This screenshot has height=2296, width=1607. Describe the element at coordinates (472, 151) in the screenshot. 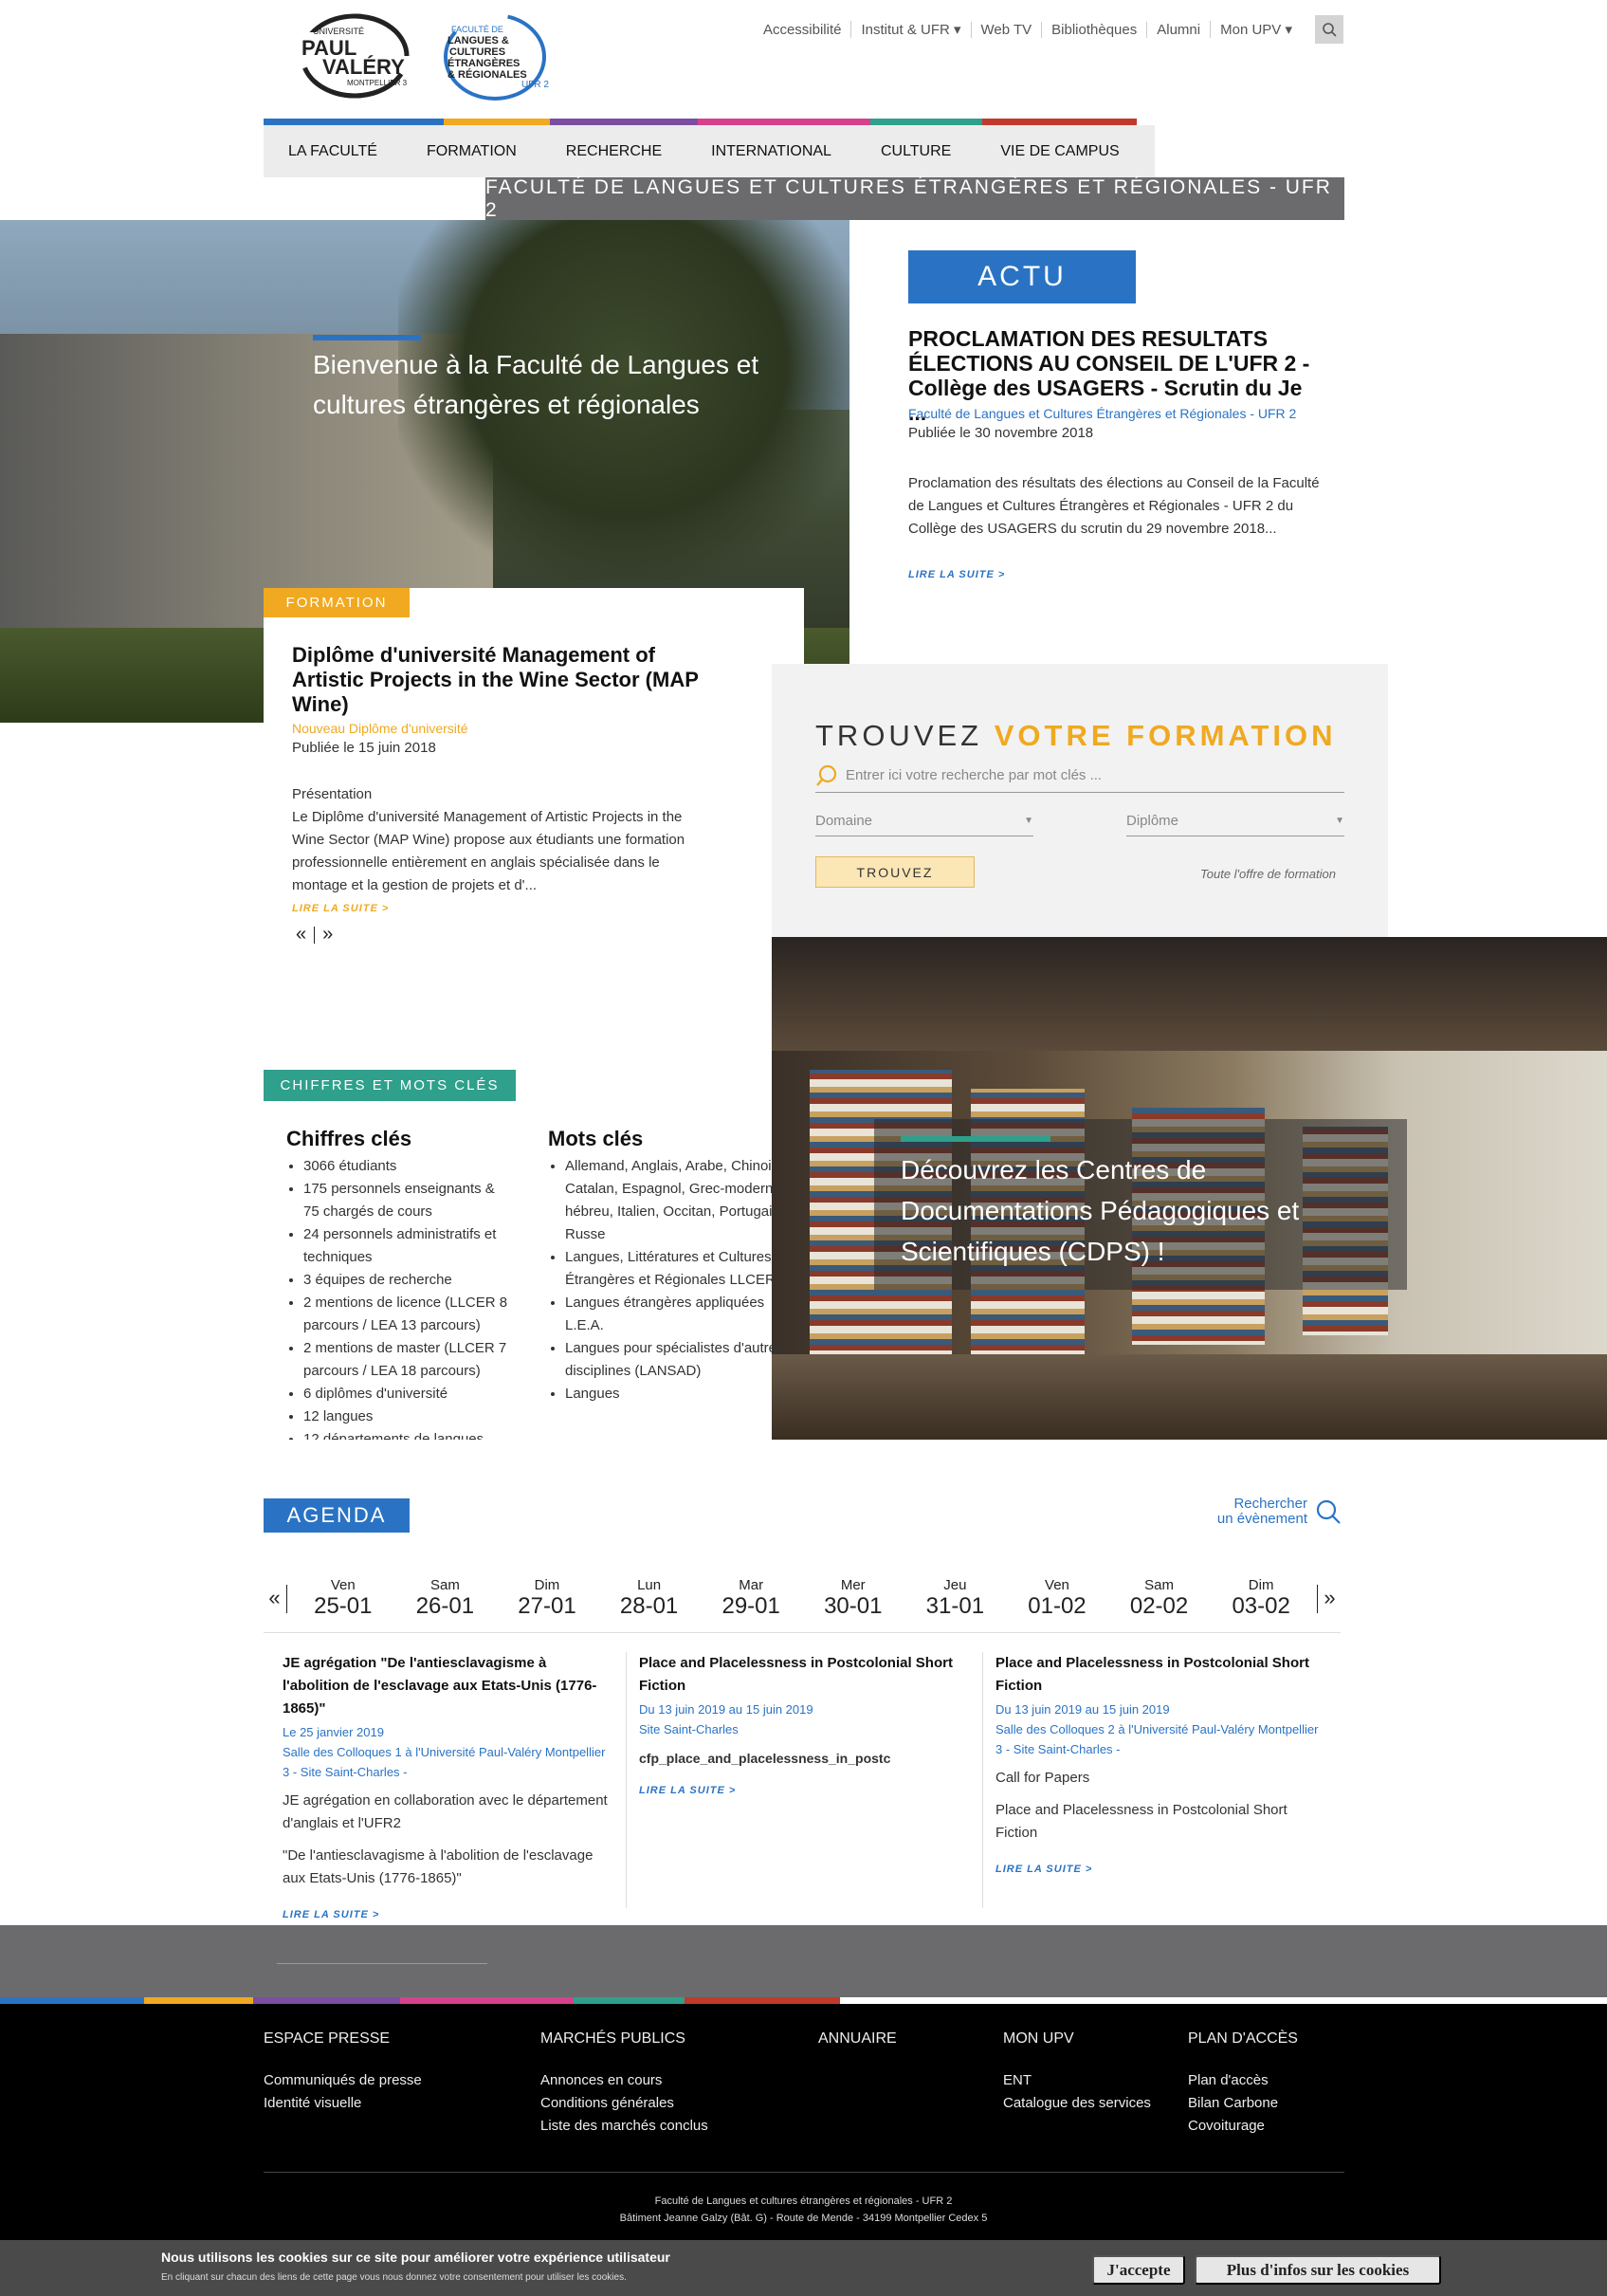

I see `main-nav-formation: FORMATION` at that location.